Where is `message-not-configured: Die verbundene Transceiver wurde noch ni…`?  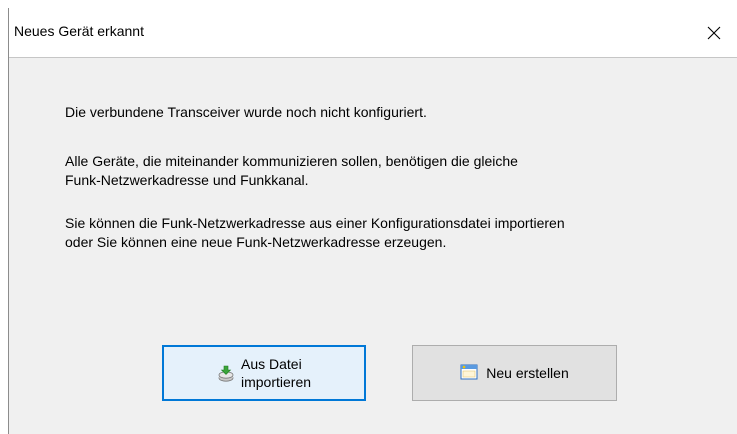 message-not-configured: Die verbundene Transceiver wurde noch ni… is located at coordinates (246, 112).